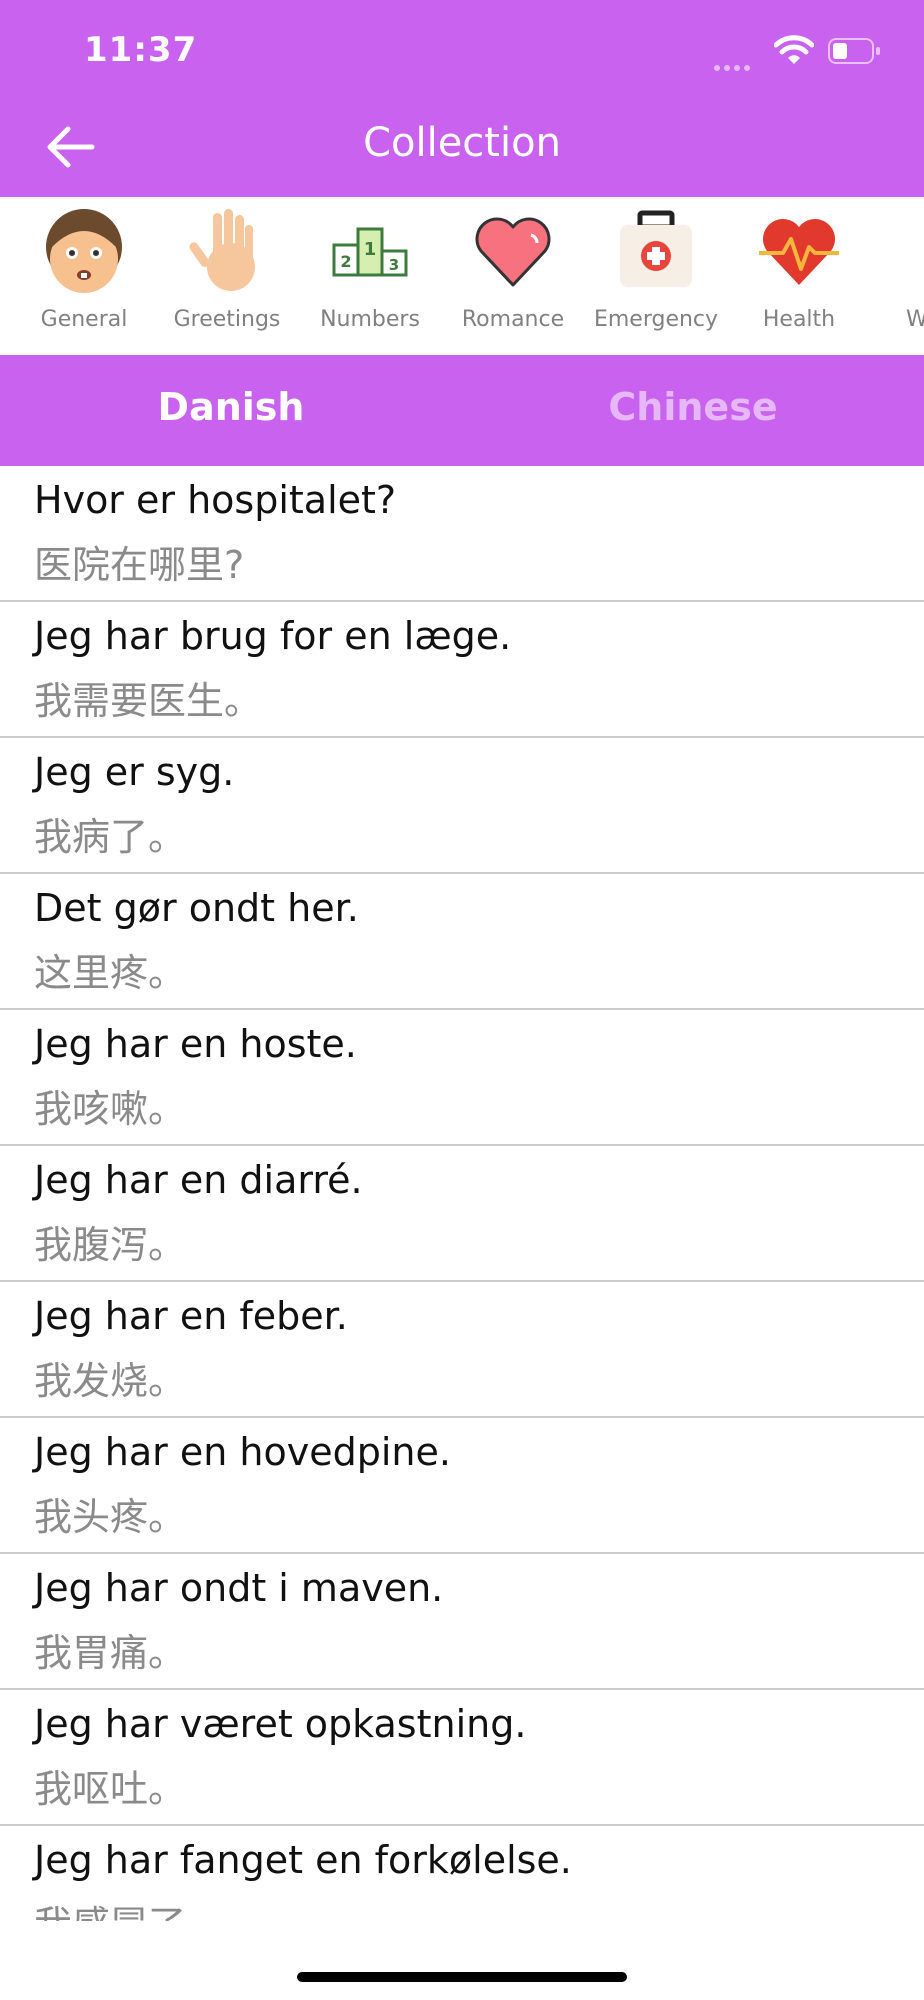  I want to click on phrase-danish: Jeg har en hovedpine., so click(242, 1452).